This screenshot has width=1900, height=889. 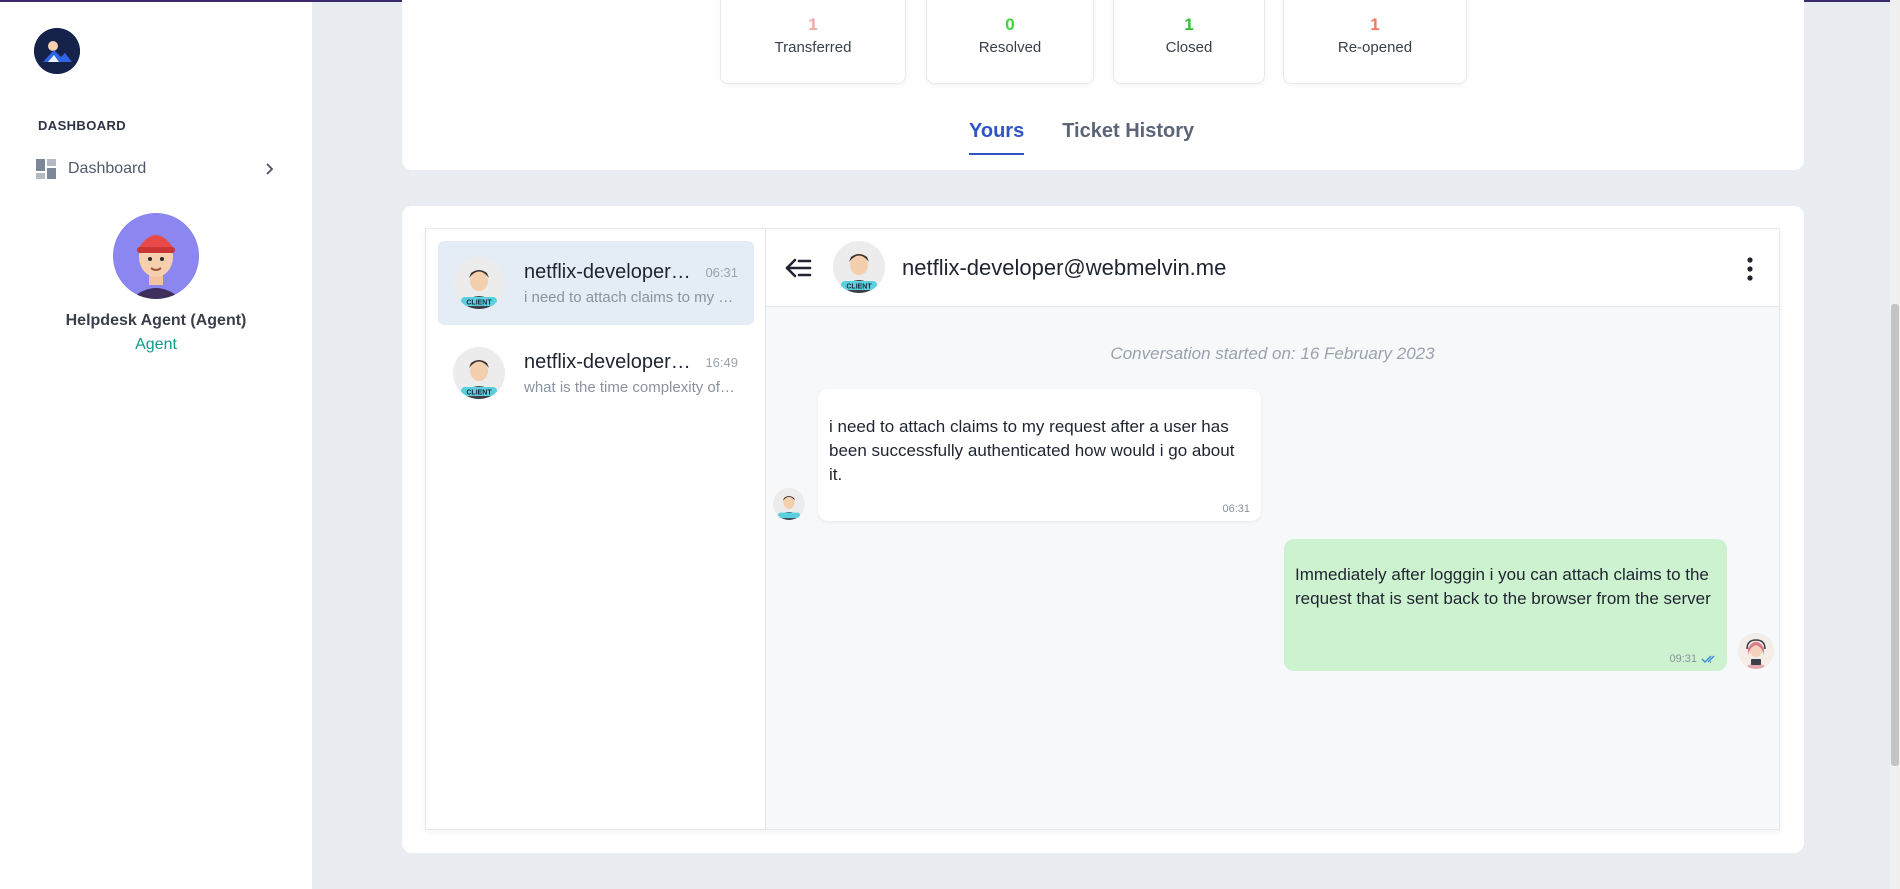 I want to click on agent-avatar-small, so click(x=1756, y=651).